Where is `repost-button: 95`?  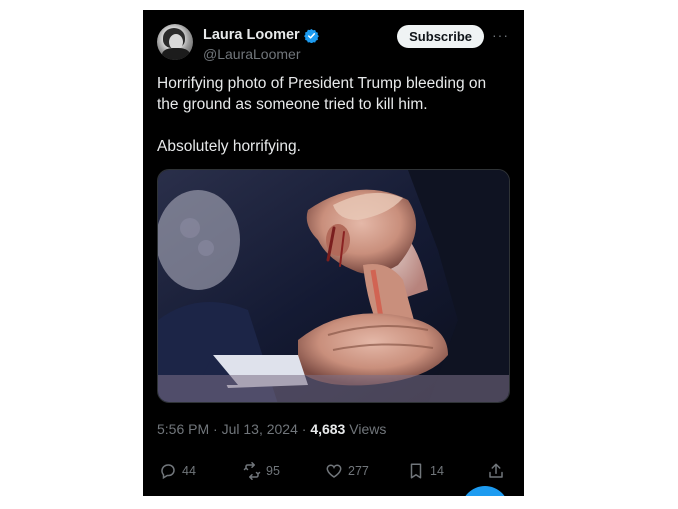
repost-button: 95 is located at coordinates (261, 471).